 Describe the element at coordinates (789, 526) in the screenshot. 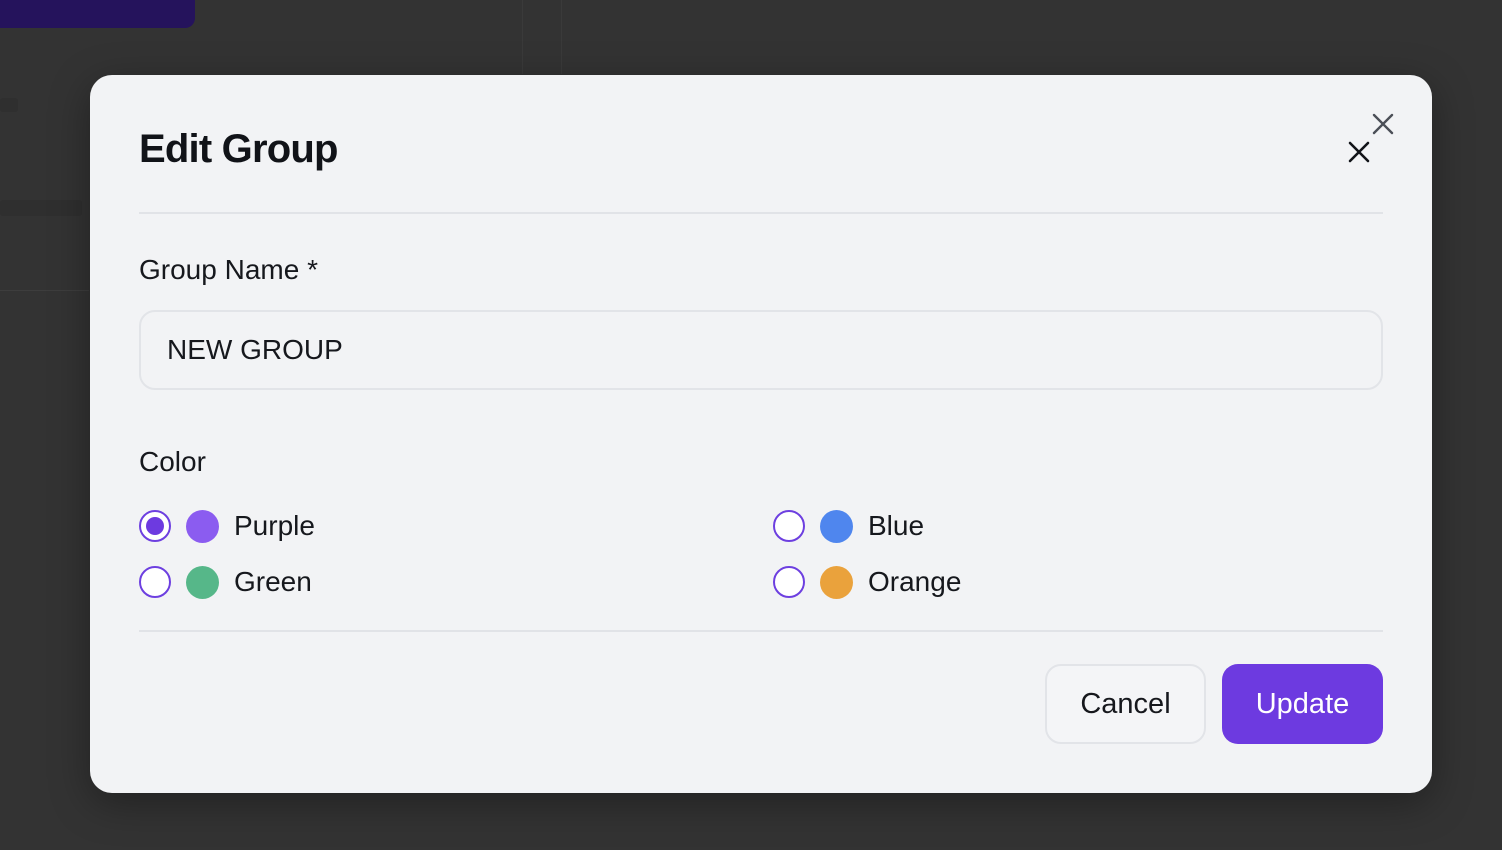

I see `radio-button-blue` at that location.